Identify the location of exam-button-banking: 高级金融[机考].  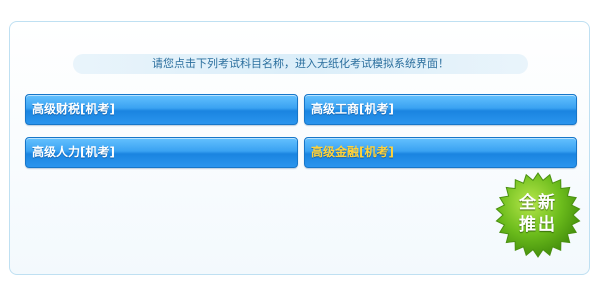
(440, 152).